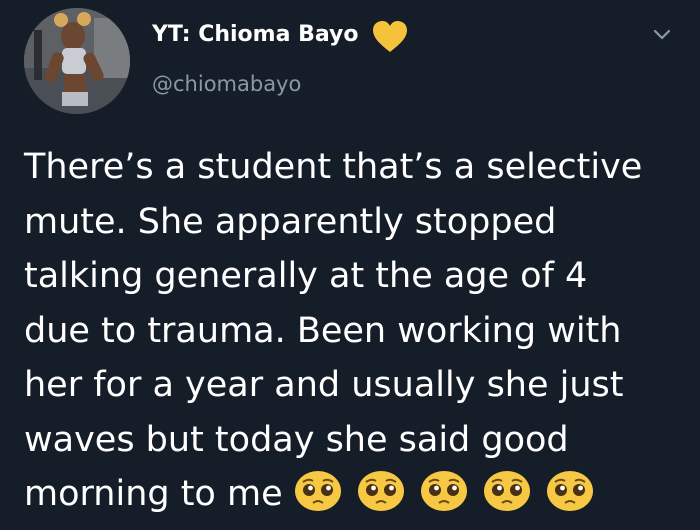 The image size is (700, 530). Describe the element at coordinates (153, 494) in the screenshot. I see `tweet-line: morning to me` at that location.